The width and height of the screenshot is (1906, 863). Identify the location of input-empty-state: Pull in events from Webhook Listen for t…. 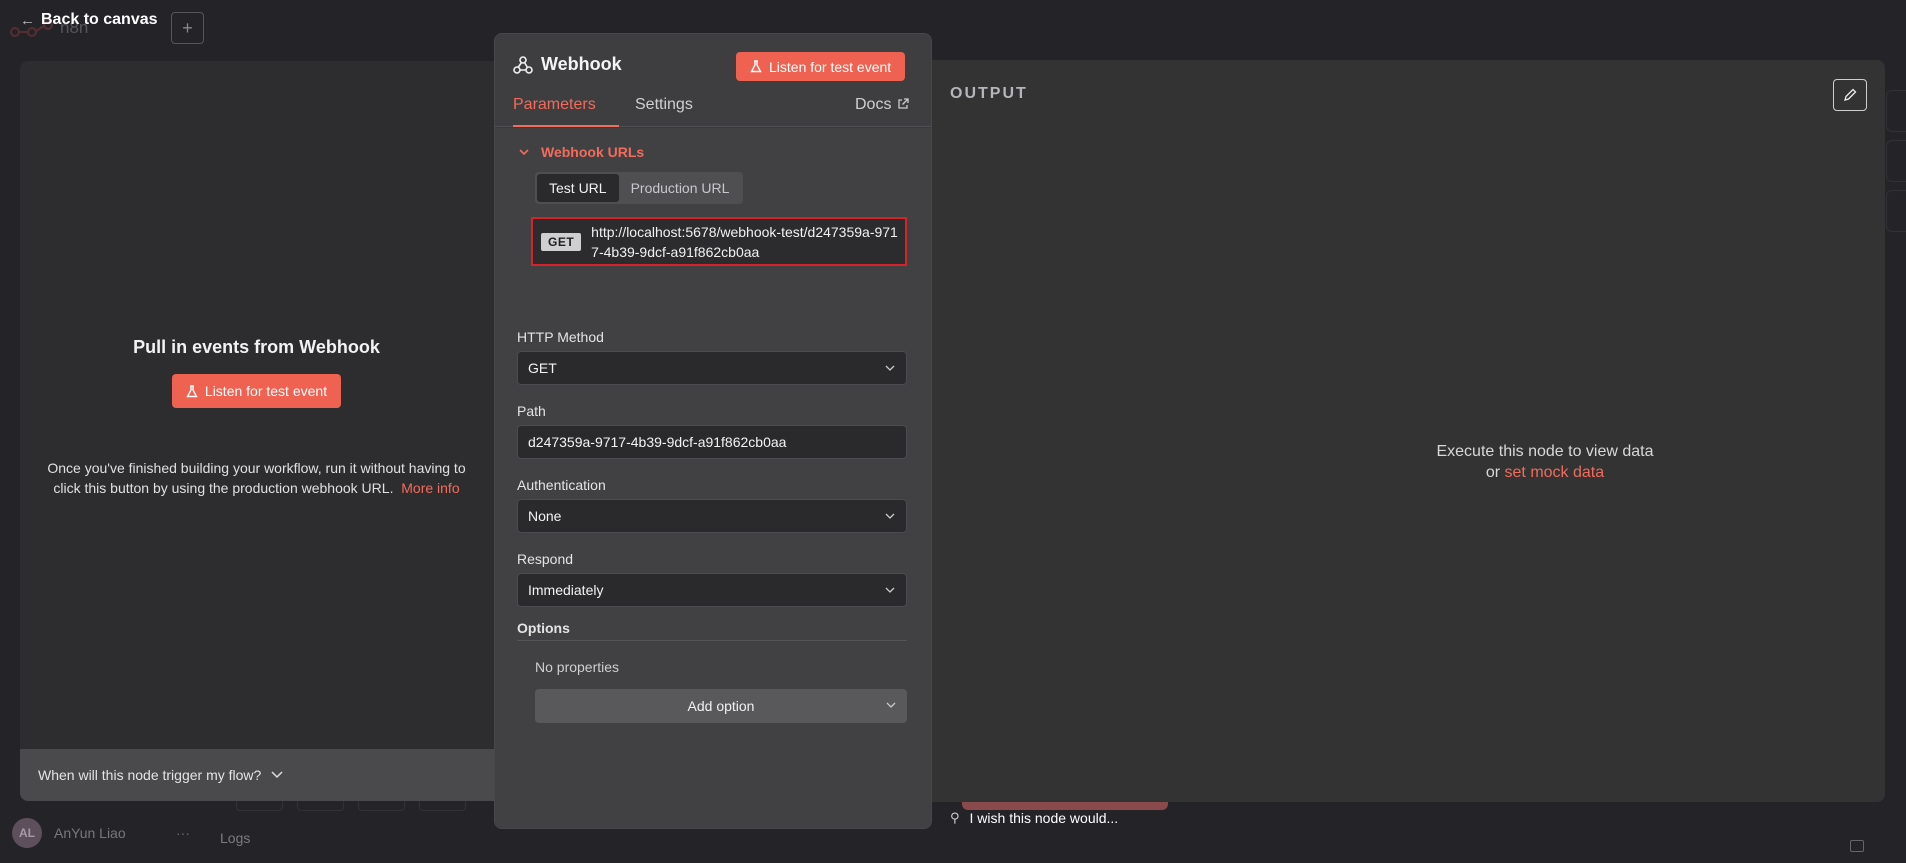
(256, 417).